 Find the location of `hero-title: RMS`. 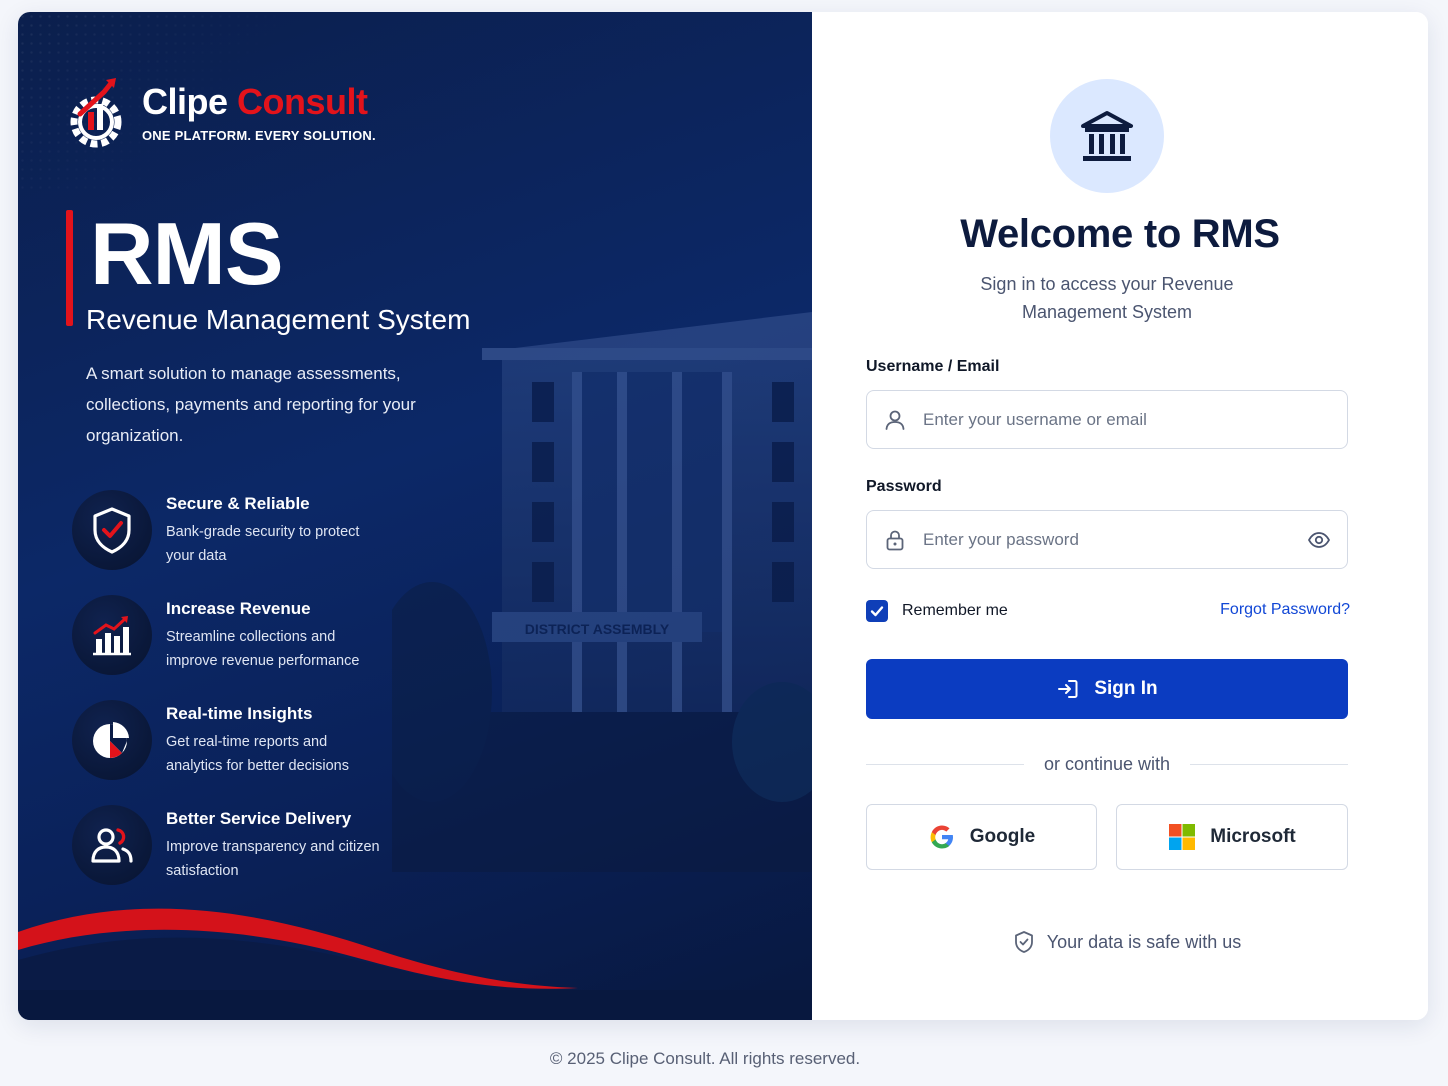

hero-title: RMS is located at coordinates (187, 253).